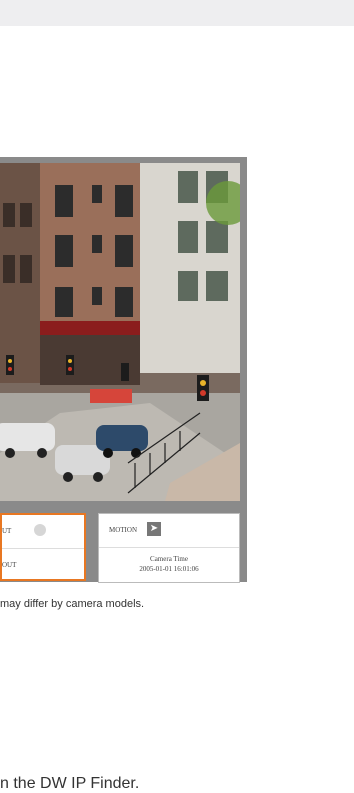 The image size is (354, 793). I want to click on image-caption: may differ by camera models., so click(72, 604).